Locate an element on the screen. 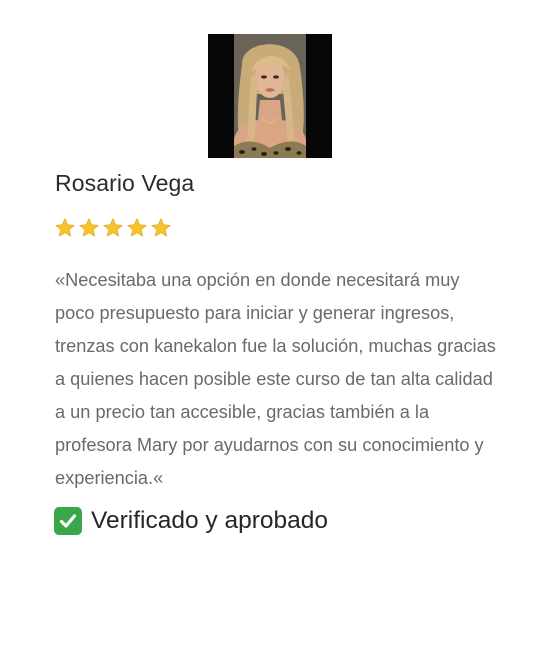  verified-label: Verificado y aprobado is located at coordinates (209, 520).